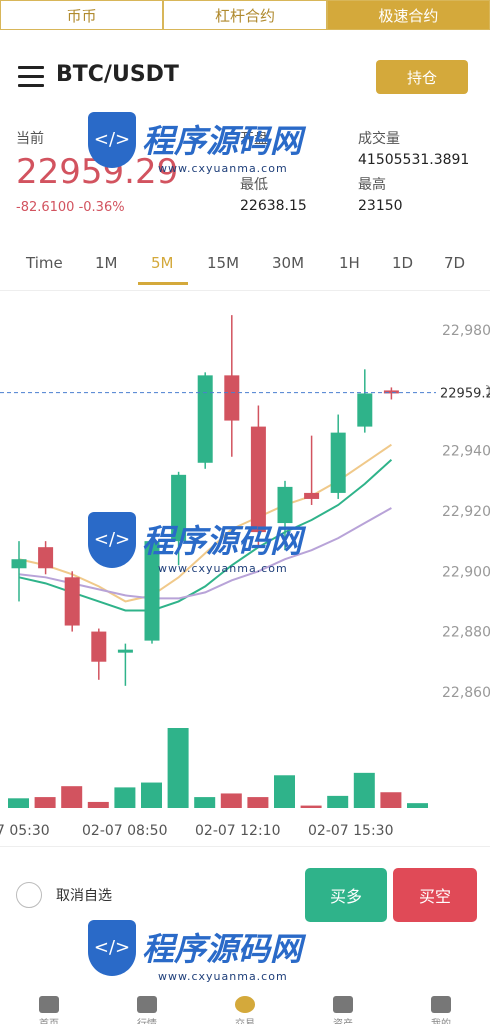  Describe the element at coordinates (273, 206) in the screenshot. I see `low-value: 22638.15` at that location.